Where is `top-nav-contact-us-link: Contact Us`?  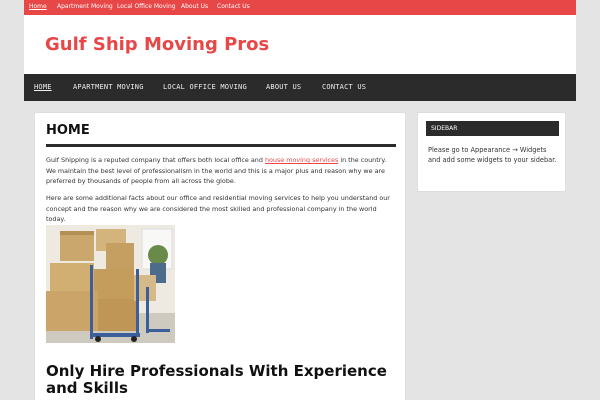
top-nav-contact-us-link: Contact Us is located at coordinates (233, 6).